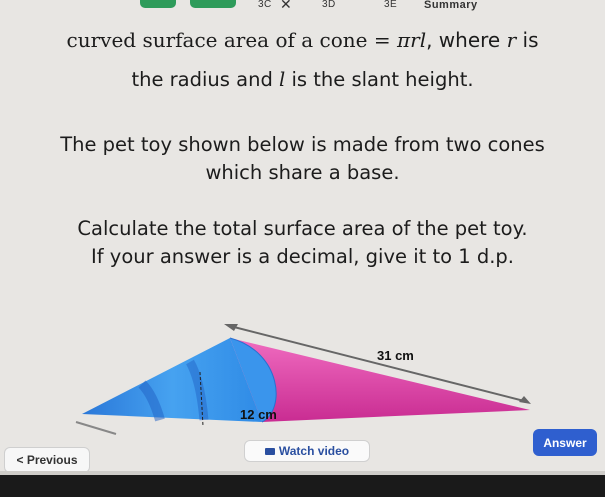 The image size is (605, 497). I want to click on bottom-bar, so click(302, 486).